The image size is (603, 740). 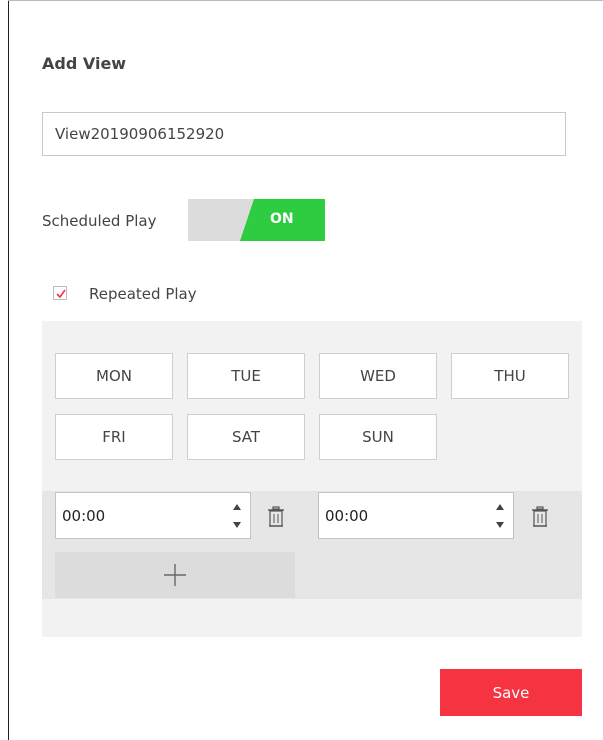 I want to click on repeated-play-label: Repeated Play, so click(x=143, y=294).